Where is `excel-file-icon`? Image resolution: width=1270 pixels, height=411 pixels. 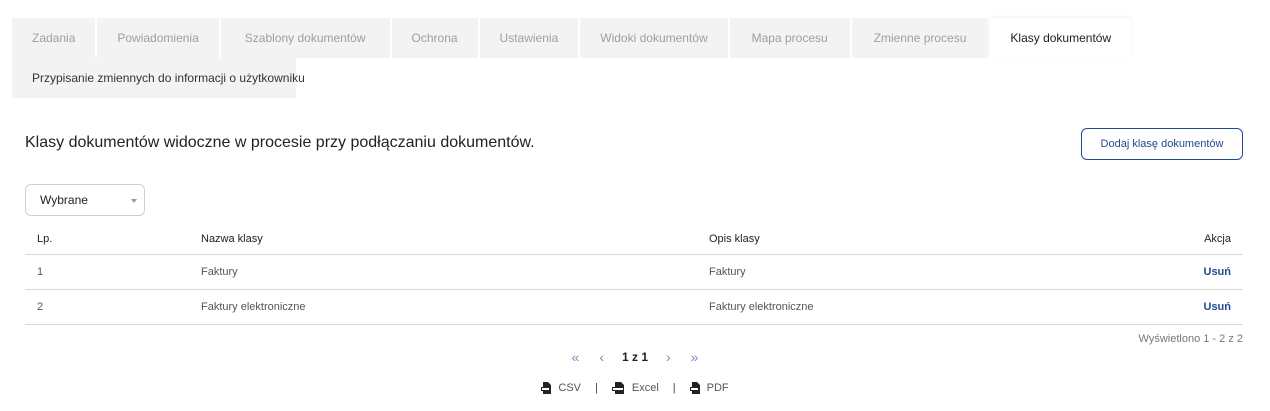 excel-file-icon is located at coordinates (617, 388).